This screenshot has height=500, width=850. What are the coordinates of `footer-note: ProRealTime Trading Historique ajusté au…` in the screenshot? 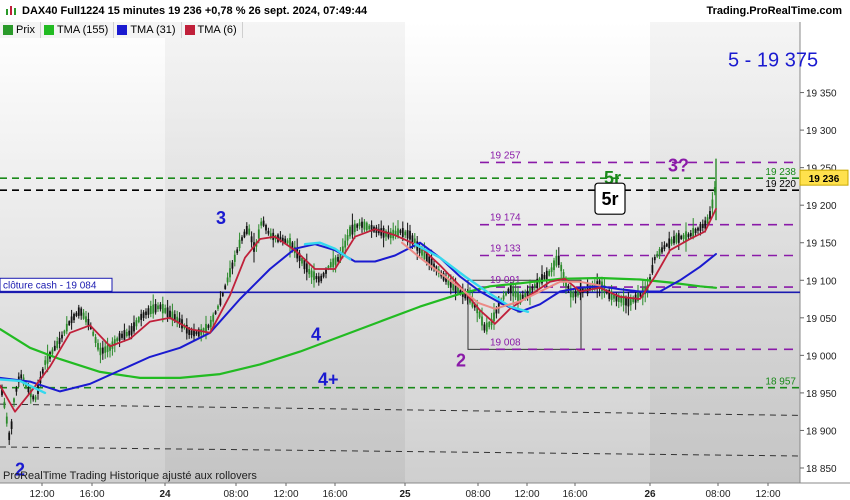 It's located at (130, 476).